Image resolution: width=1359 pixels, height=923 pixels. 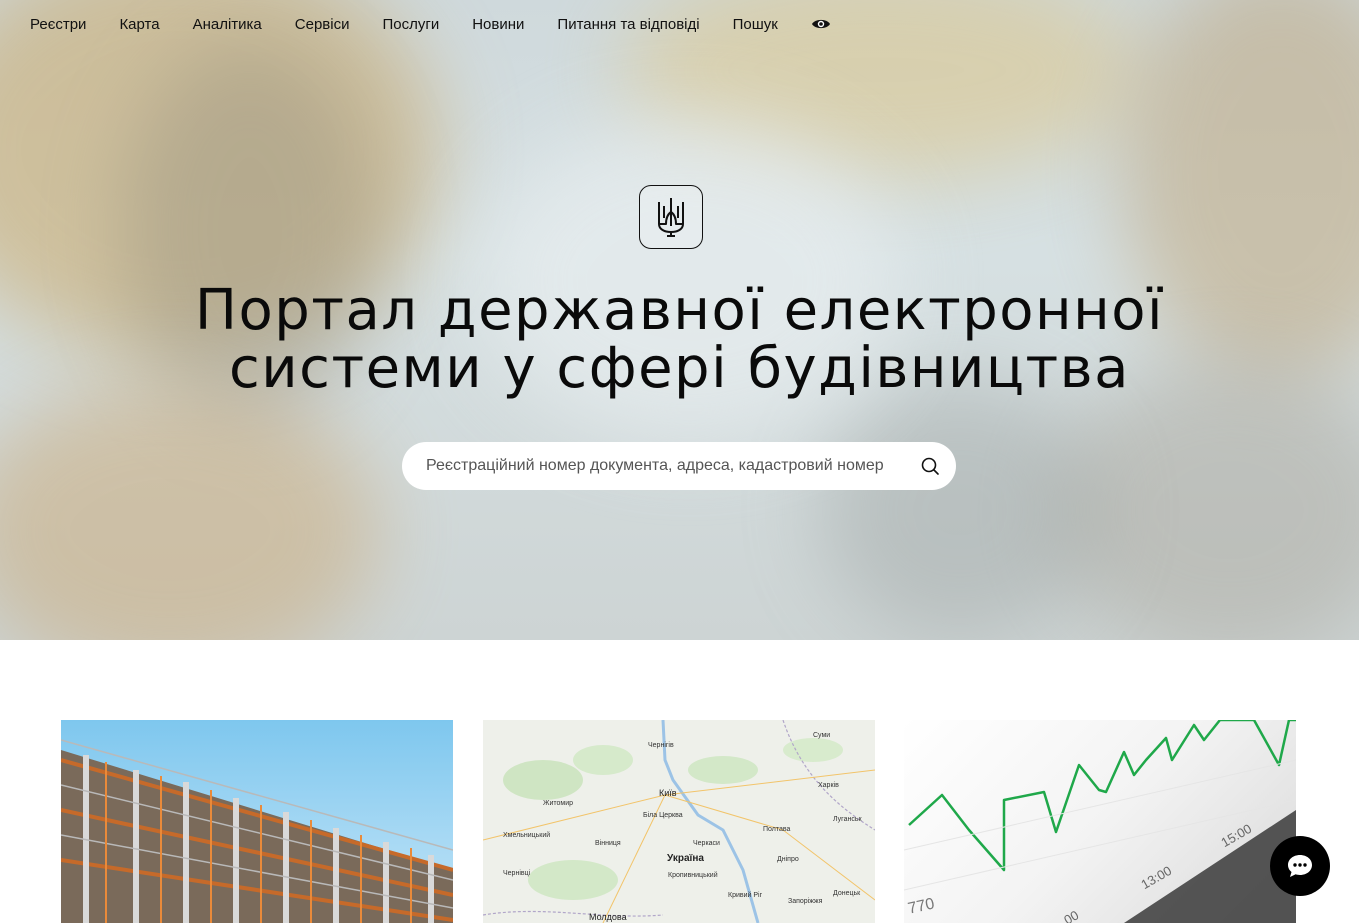 What do you see at coordinates (498, 24) in the screenshot?
I see `nav-item-news: Новини` at bounding box center [498, 24].